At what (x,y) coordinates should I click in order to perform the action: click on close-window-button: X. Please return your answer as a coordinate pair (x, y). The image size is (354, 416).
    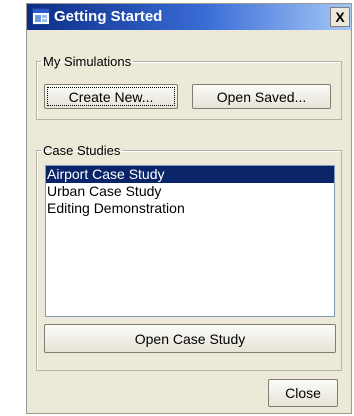
    Looking at the image, I should click on (340, 17).